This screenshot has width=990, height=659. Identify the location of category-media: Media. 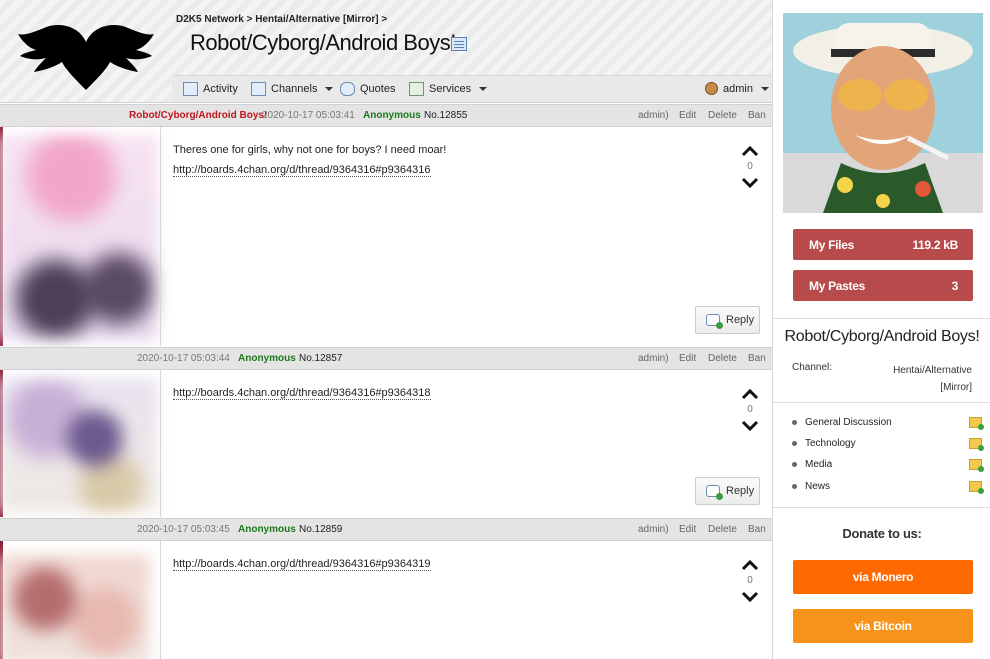
(888, 464).